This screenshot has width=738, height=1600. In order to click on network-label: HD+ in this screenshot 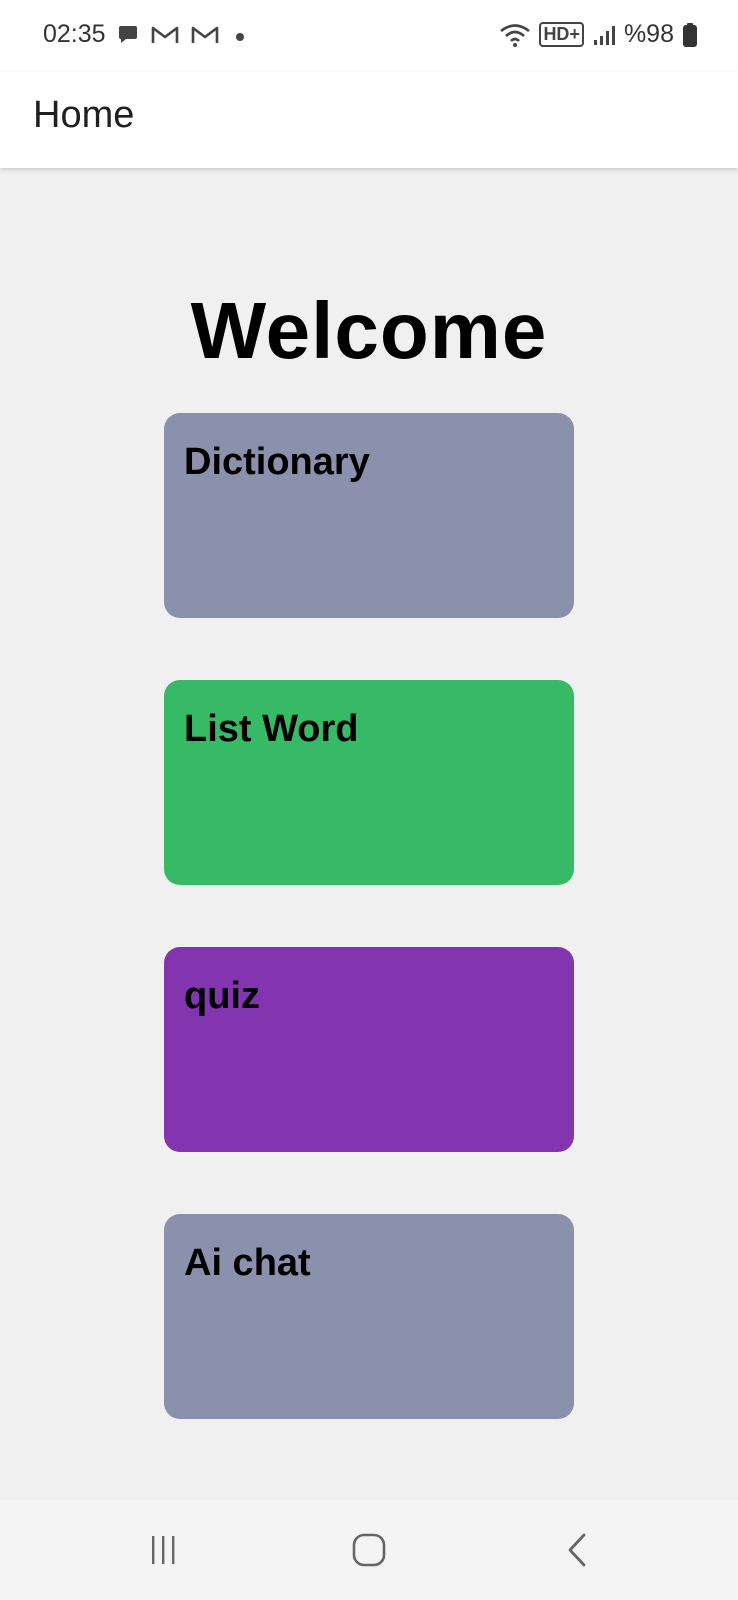, I will do `click(561, 34)`.